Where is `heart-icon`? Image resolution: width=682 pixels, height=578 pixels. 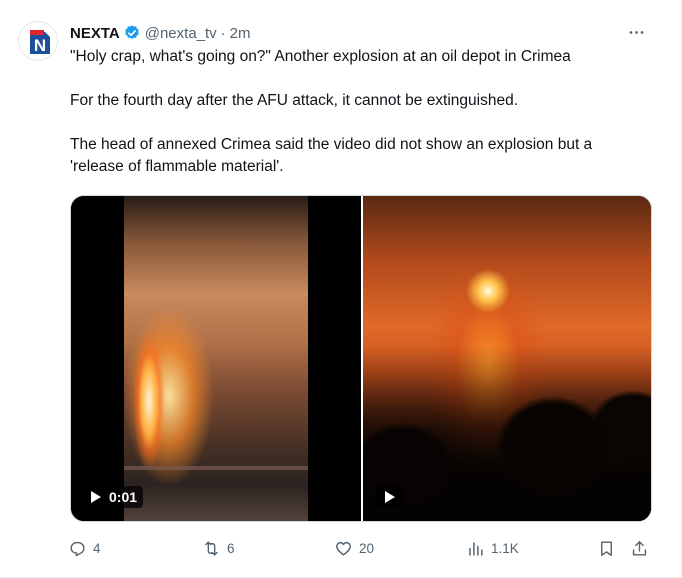
heart-icon is located at coordinates (343, 548).